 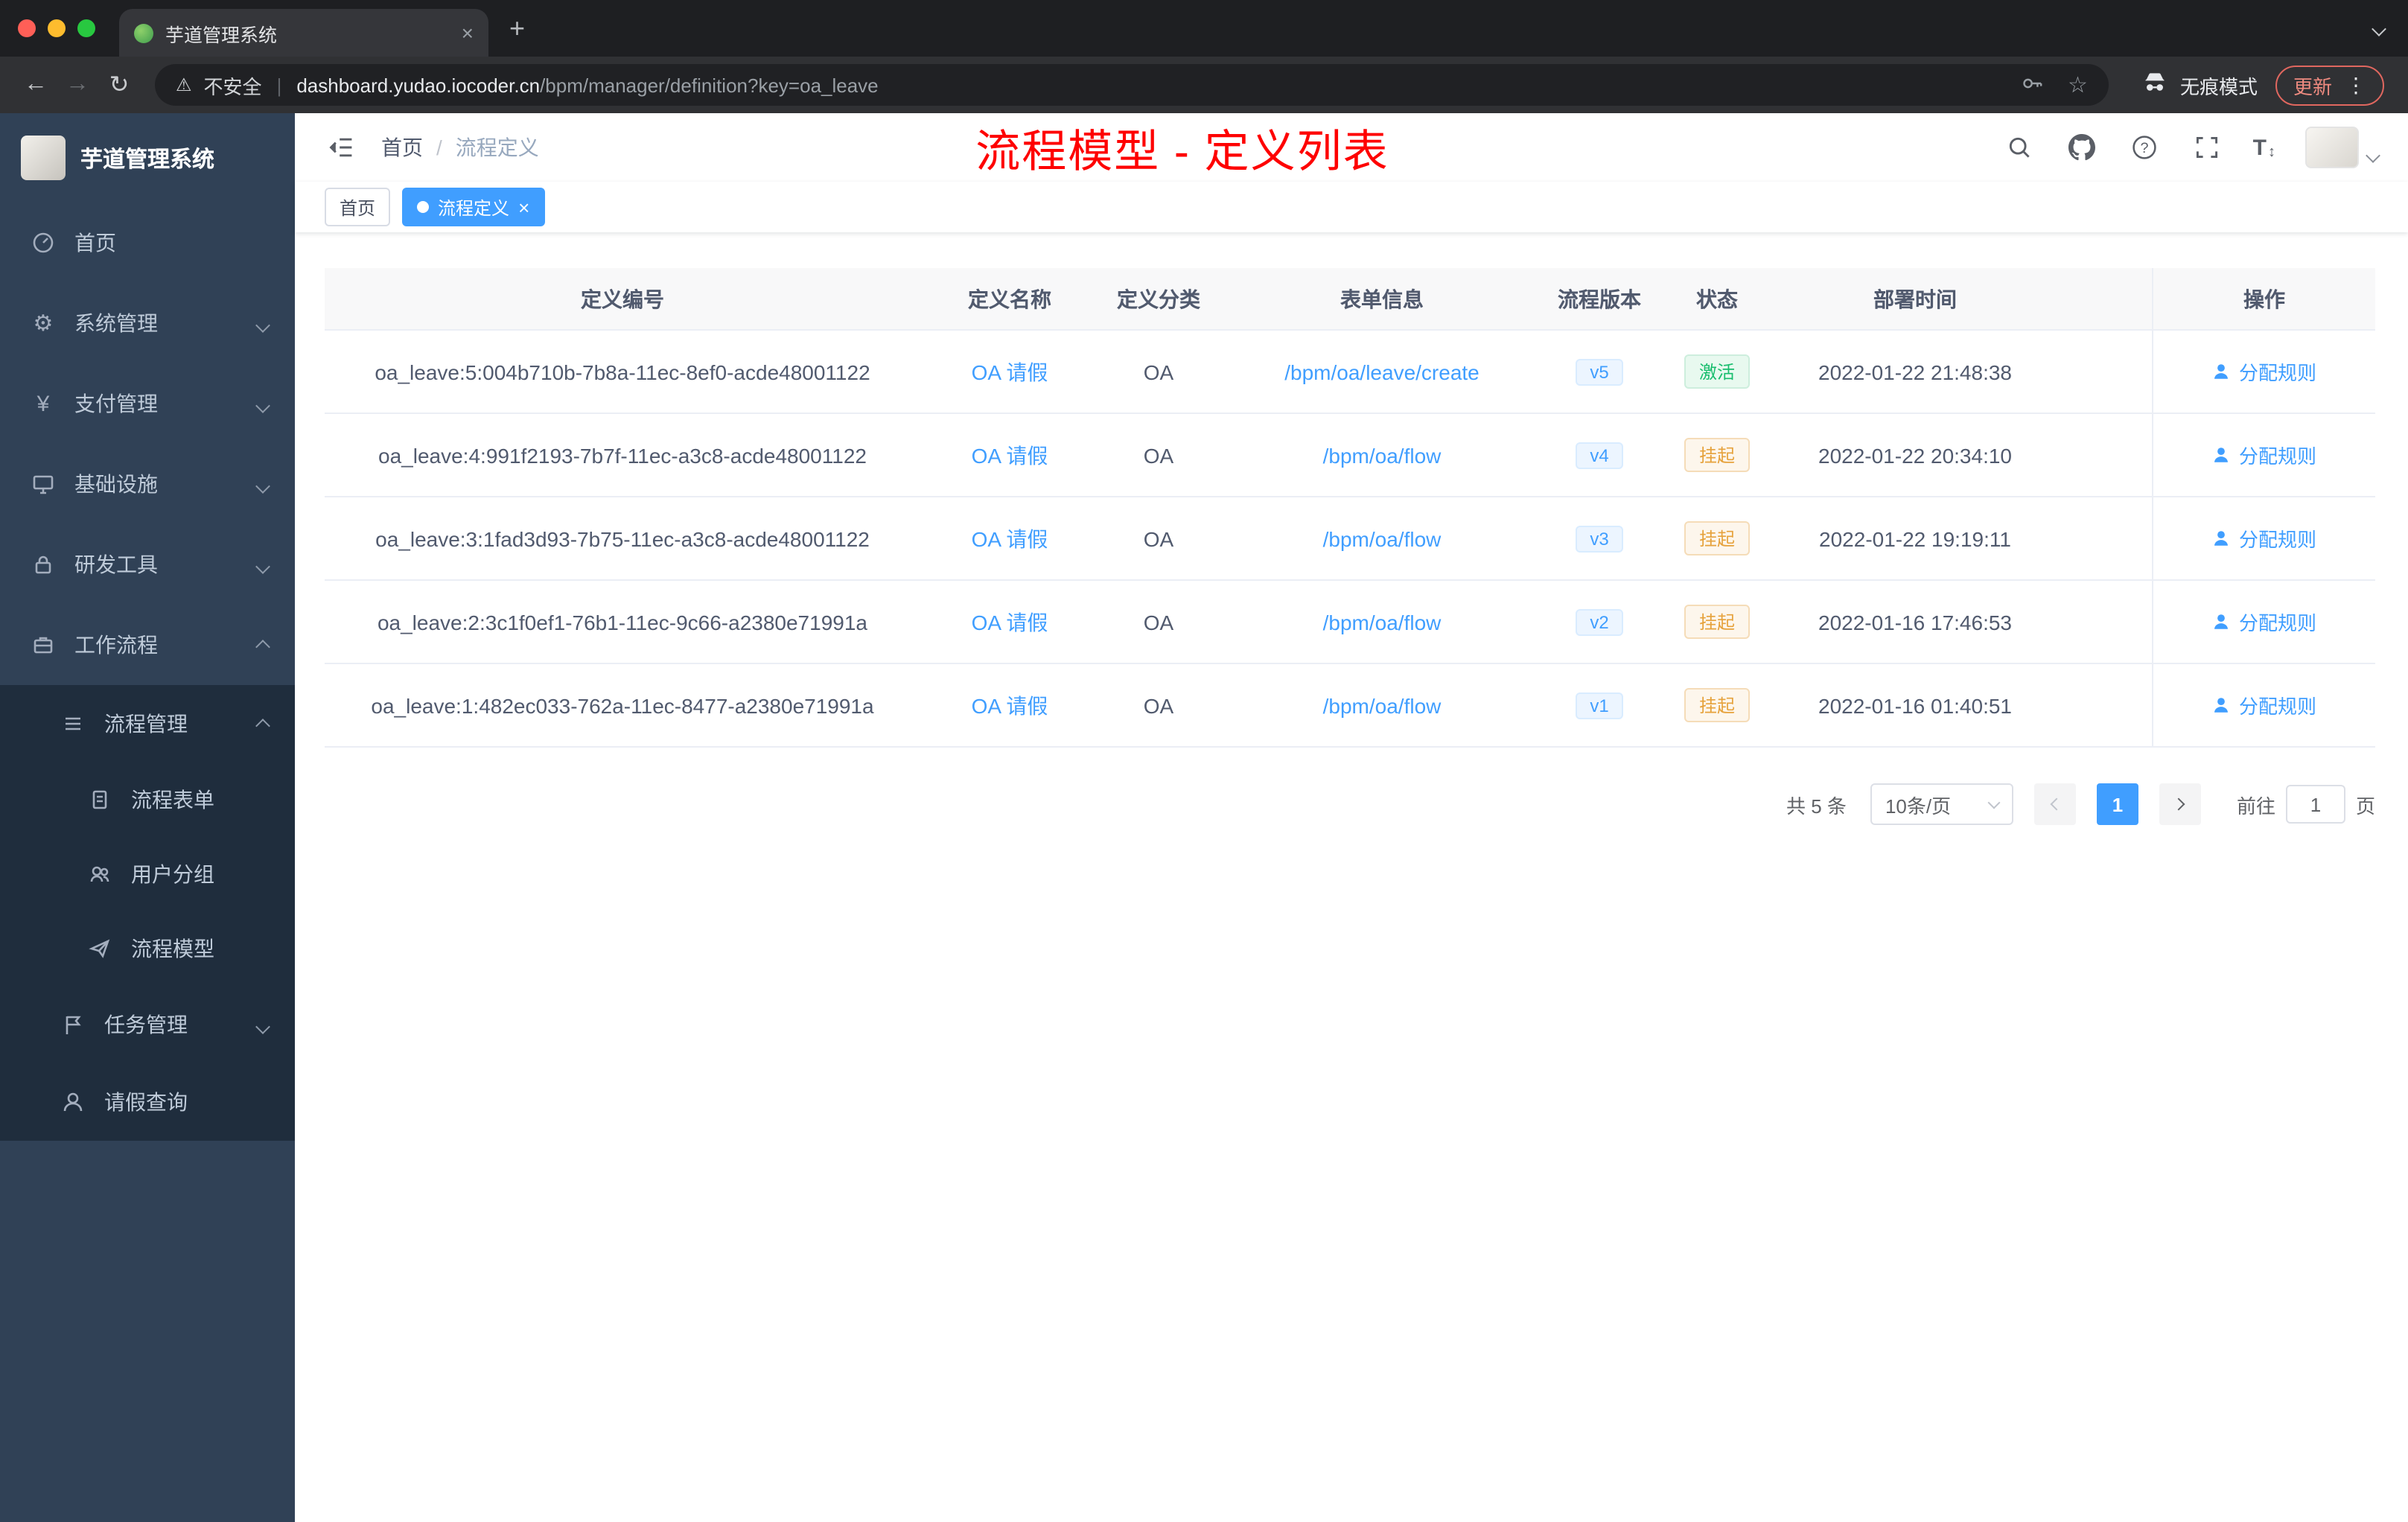 I want to click on sidebar-item-task-management: 任务管理, so click(x=147, y=1024).